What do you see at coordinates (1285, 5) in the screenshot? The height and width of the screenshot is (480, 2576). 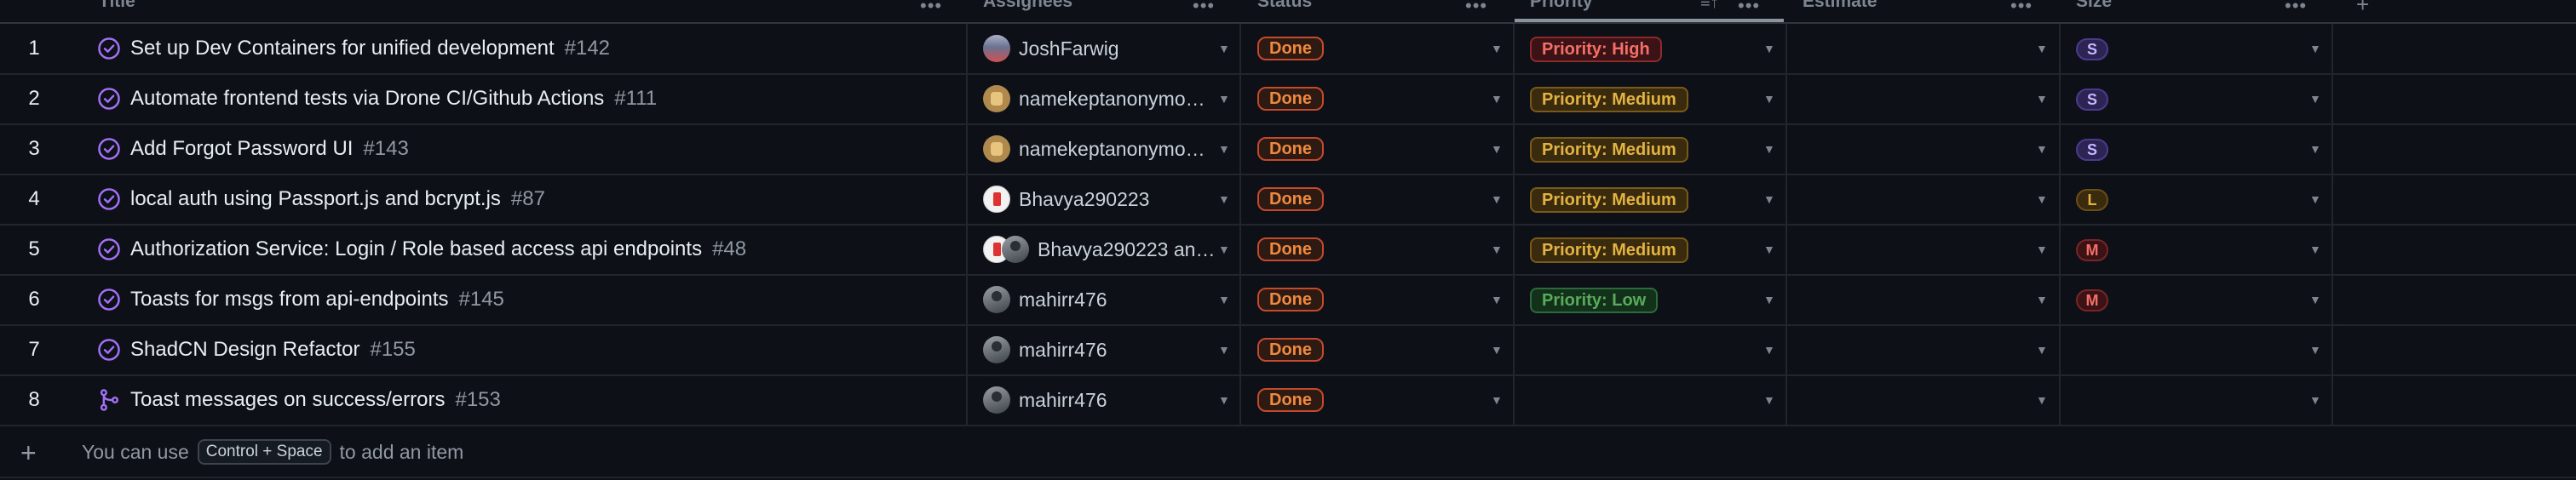 I see `column-status-label: Status` at bounding box center [1285, 5].